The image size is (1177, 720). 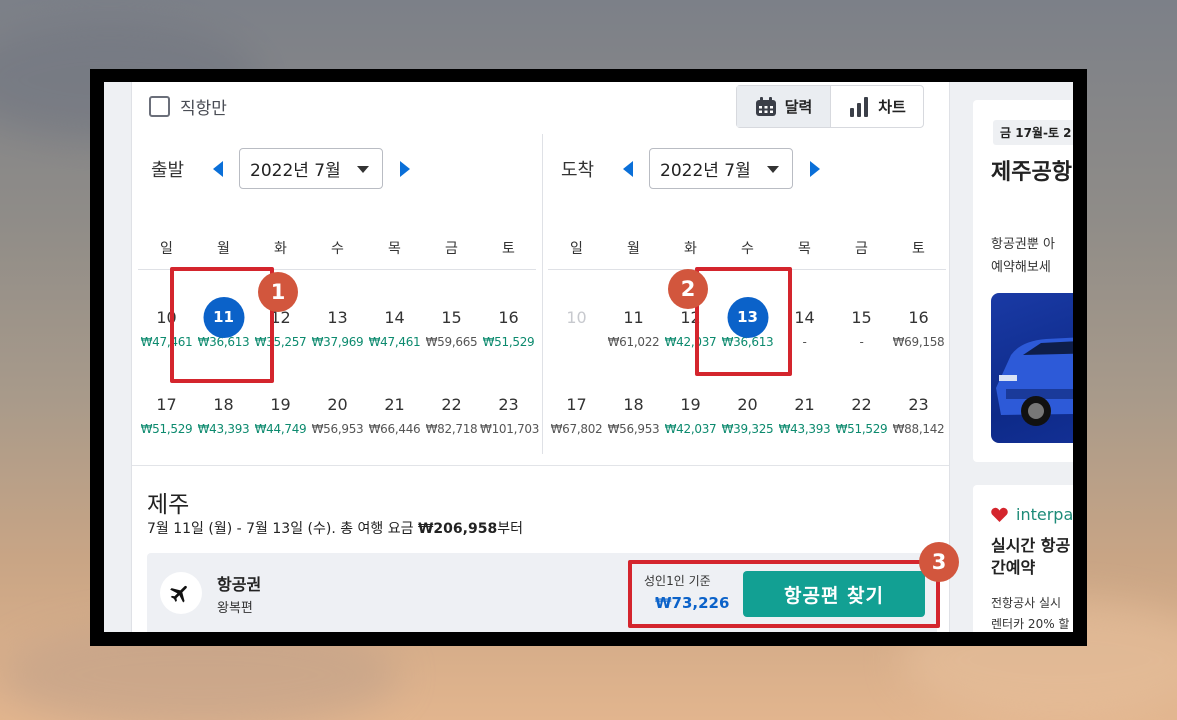 What do you see at coordinates (1044, 514) in the screenshot?
I see `interpark-brand-text: interpa` at bounding box center [1044, 514].